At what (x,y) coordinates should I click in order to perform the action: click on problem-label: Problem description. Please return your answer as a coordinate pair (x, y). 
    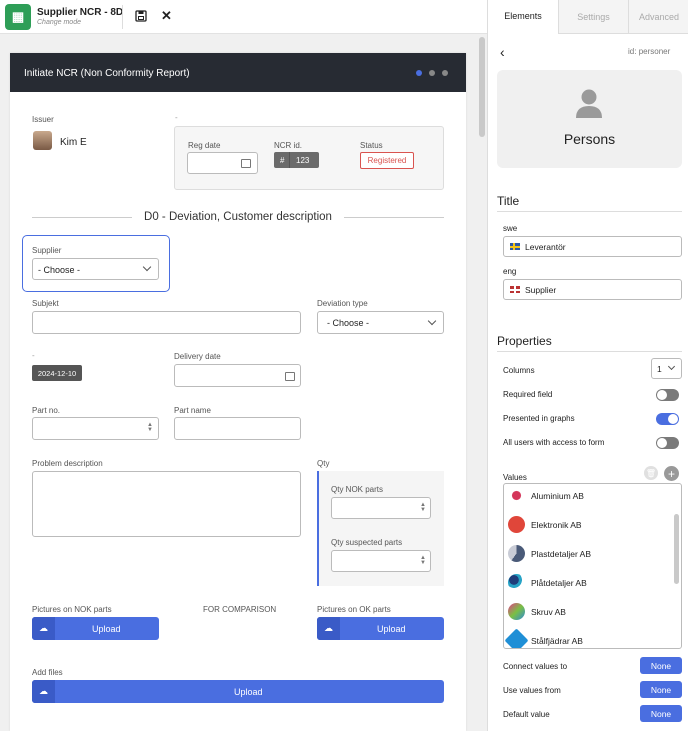
    Looking at the image, I should click on (67, 463).